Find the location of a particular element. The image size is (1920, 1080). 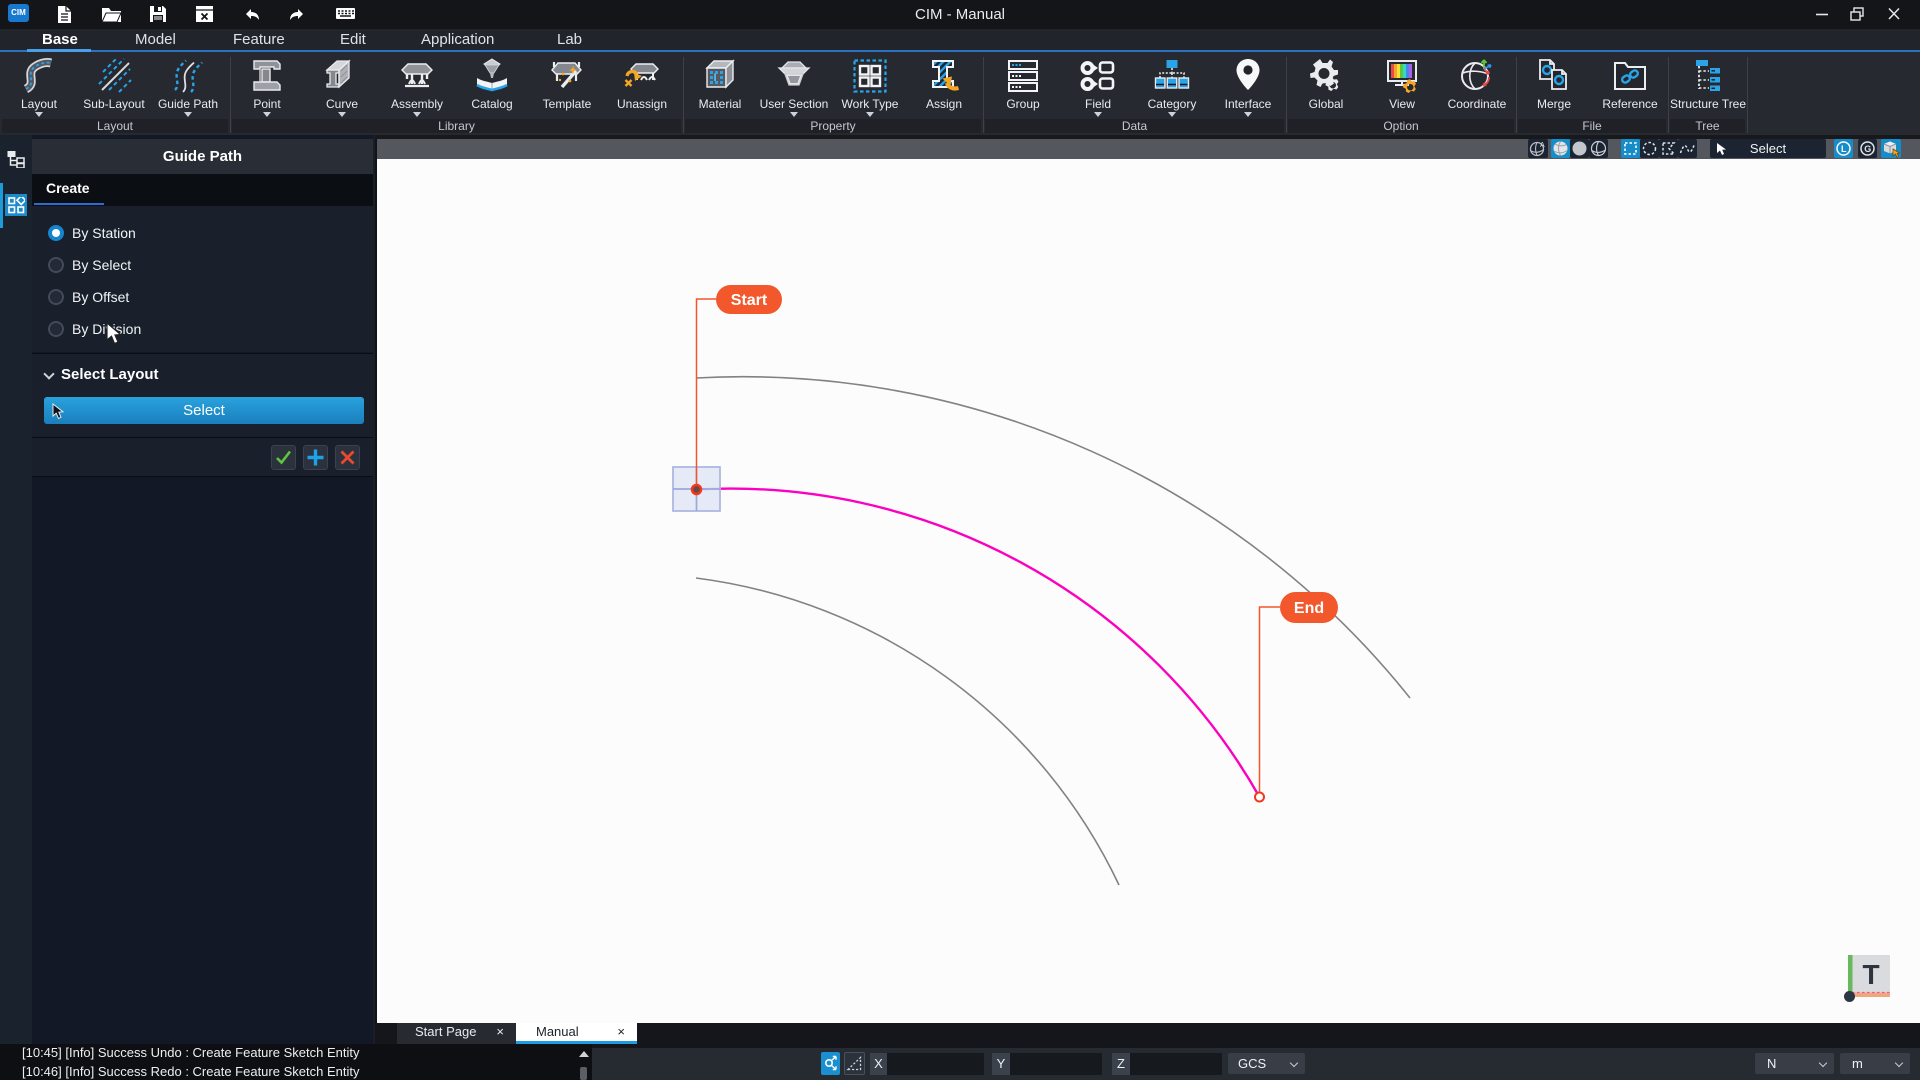

svg-text: G is located at coordinates (1867, 149).